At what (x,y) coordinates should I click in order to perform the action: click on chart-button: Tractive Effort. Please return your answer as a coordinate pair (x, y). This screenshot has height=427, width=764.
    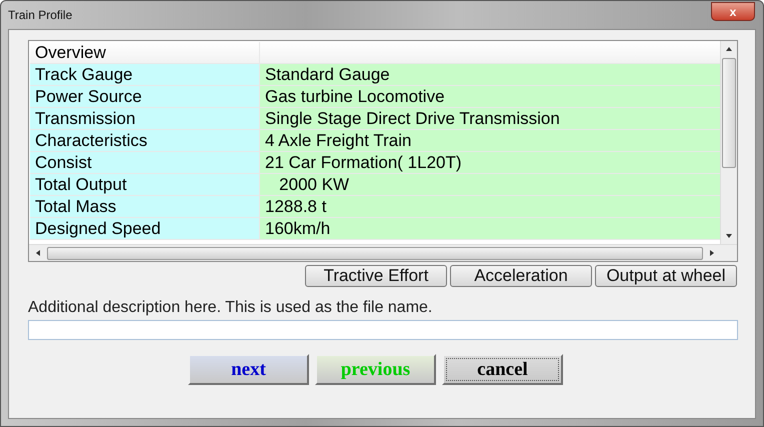
    Looking at the image, I should click on (376, 276).